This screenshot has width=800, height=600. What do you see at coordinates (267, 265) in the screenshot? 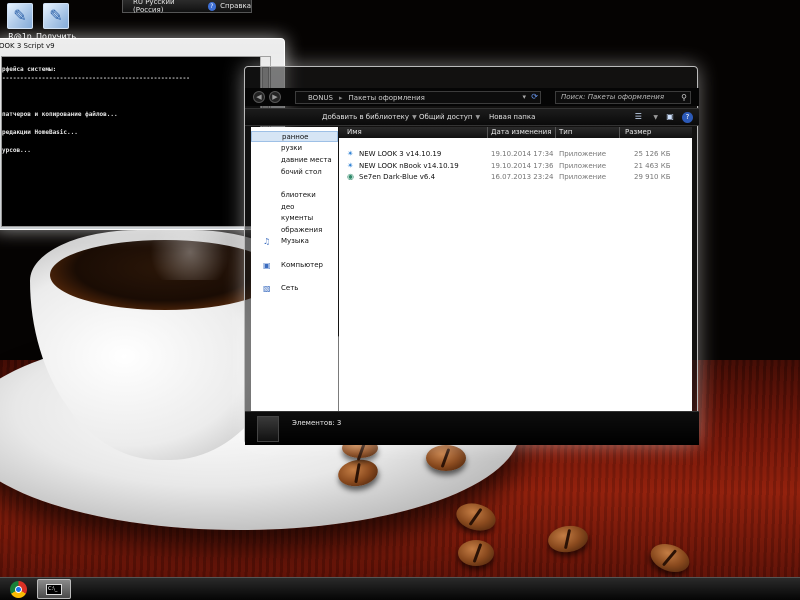
I see `computer-icon: ▣` at bounding box center [267, 265].